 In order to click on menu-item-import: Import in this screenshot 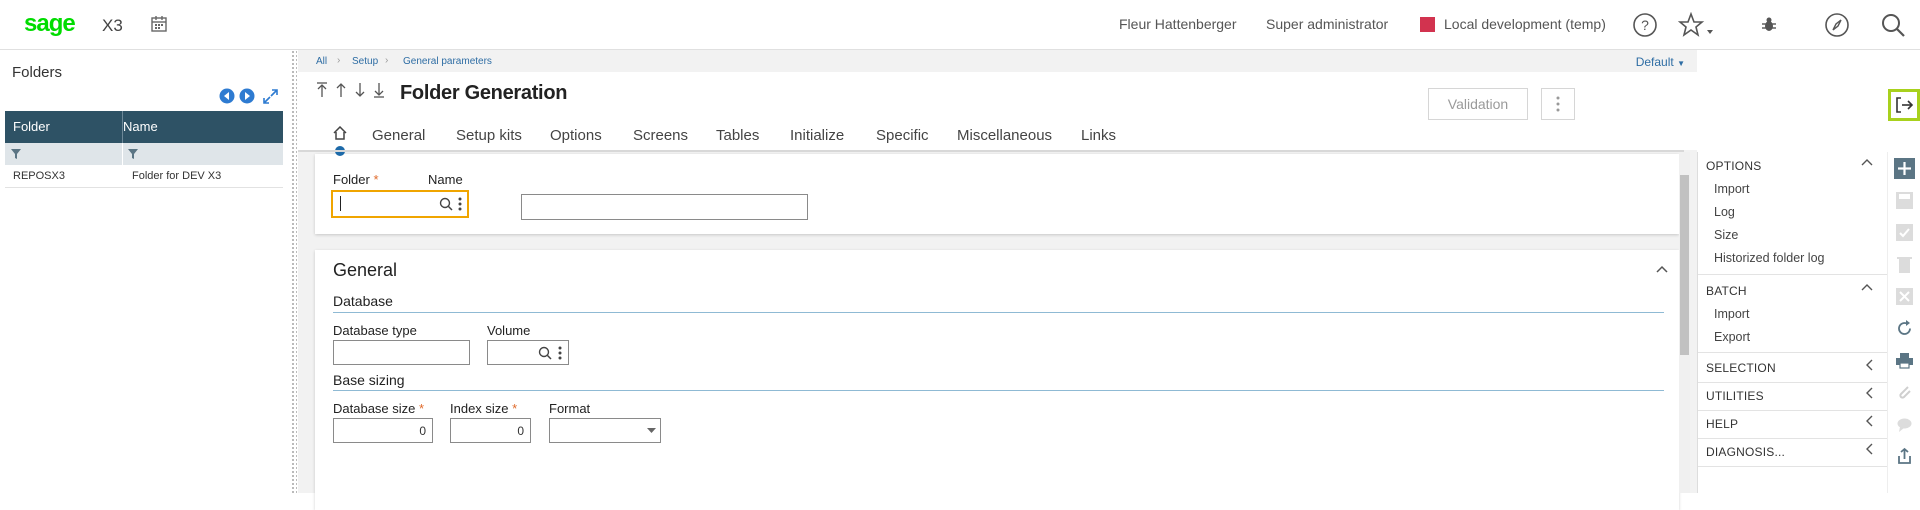, I will do `click(1731, 189)`.